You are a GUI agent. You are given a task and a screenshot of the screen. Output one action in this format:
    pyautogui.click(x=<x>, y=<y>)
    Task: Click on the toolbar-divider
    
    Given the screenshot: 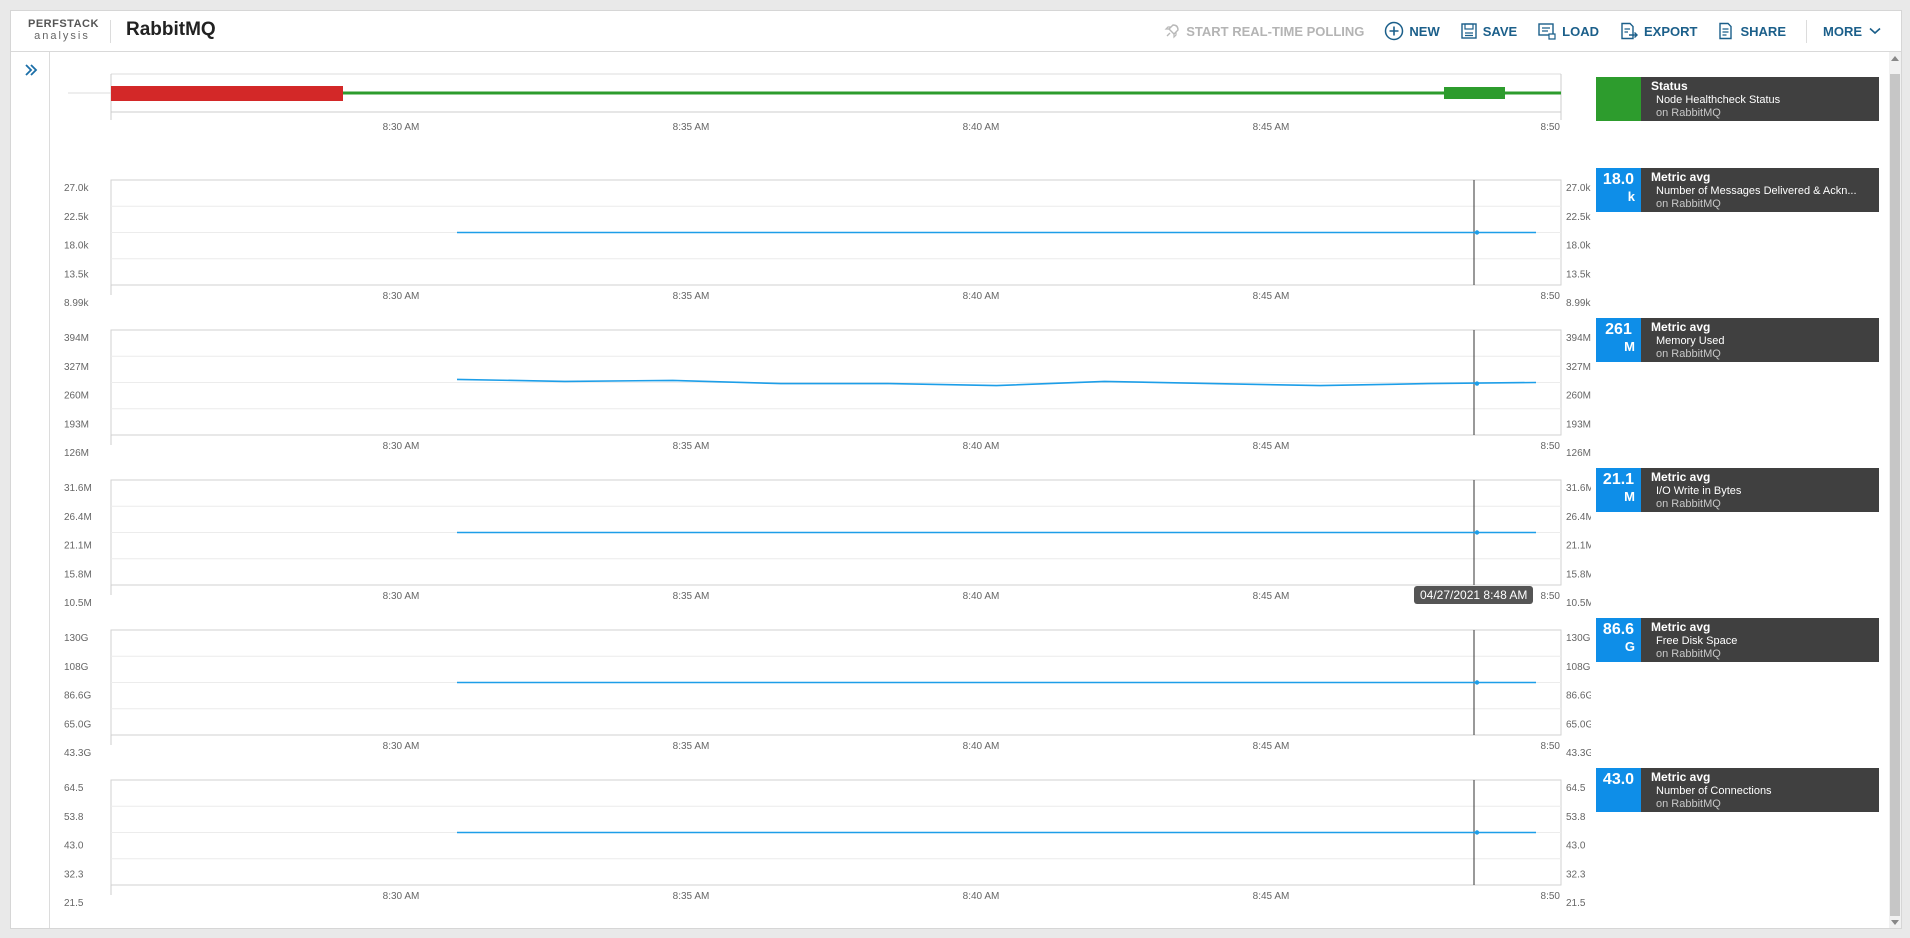 What is the action you would take?
    pyautogui.click(x=1806, y=31)
    